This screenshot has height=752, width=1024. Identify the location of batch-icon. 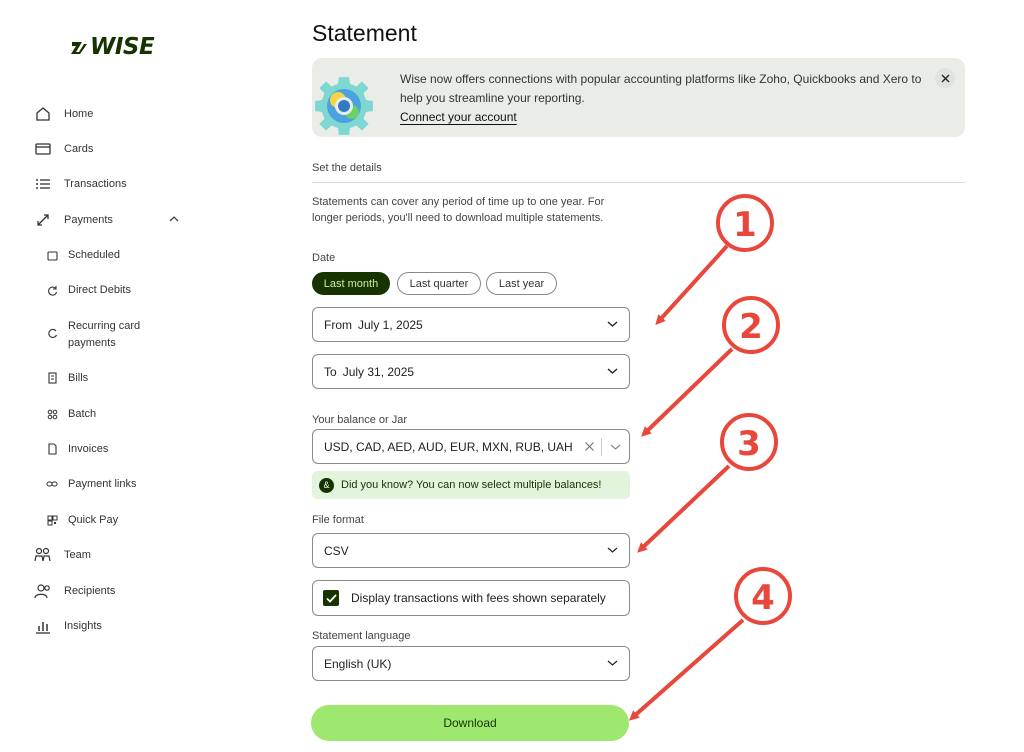
(52, 414).